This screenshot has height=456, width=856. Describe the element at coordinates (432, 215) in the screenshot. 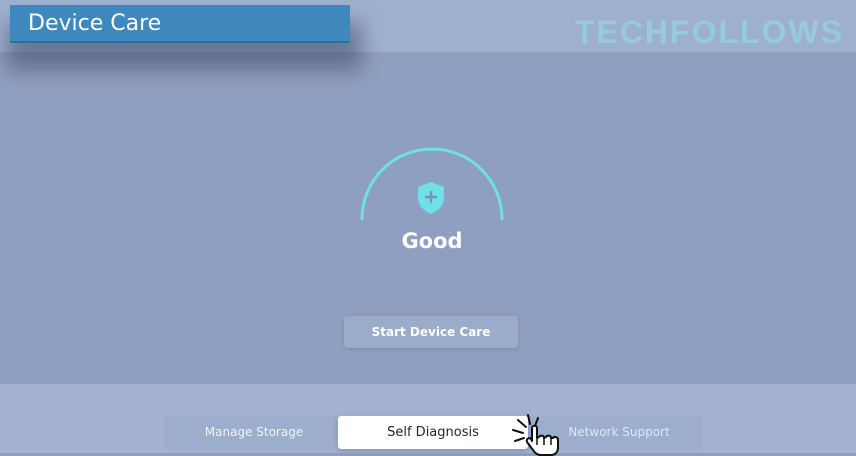

I see `device-status: Good` at that location.